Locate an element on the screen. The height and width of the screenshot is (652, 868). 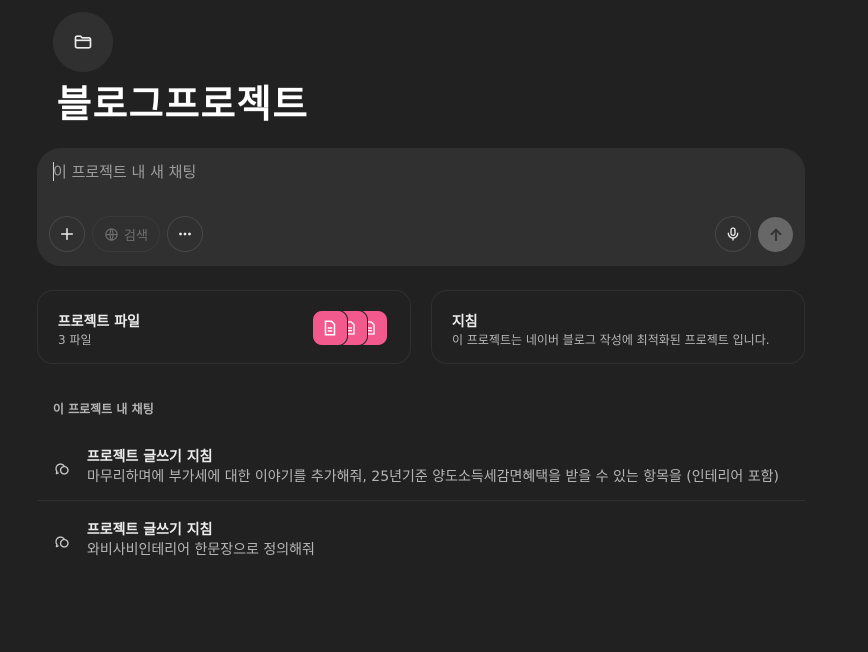
project-guide-title: 지침 is located at coordinates (465, 322).